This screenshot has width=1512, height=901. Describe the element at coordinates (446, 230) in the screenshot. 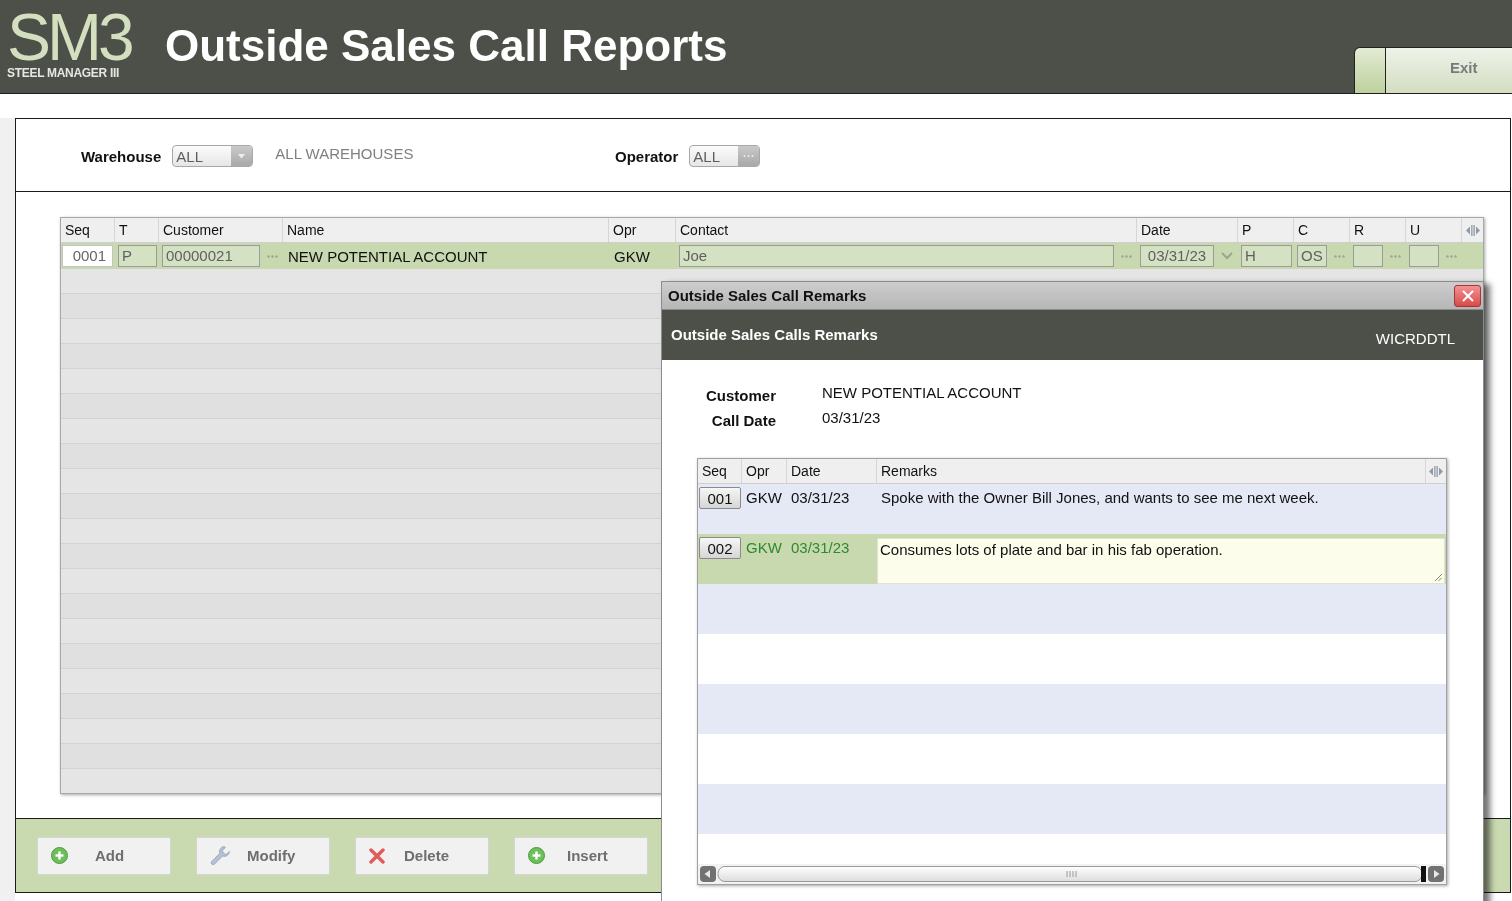

I see `column-header: Name` at that location.